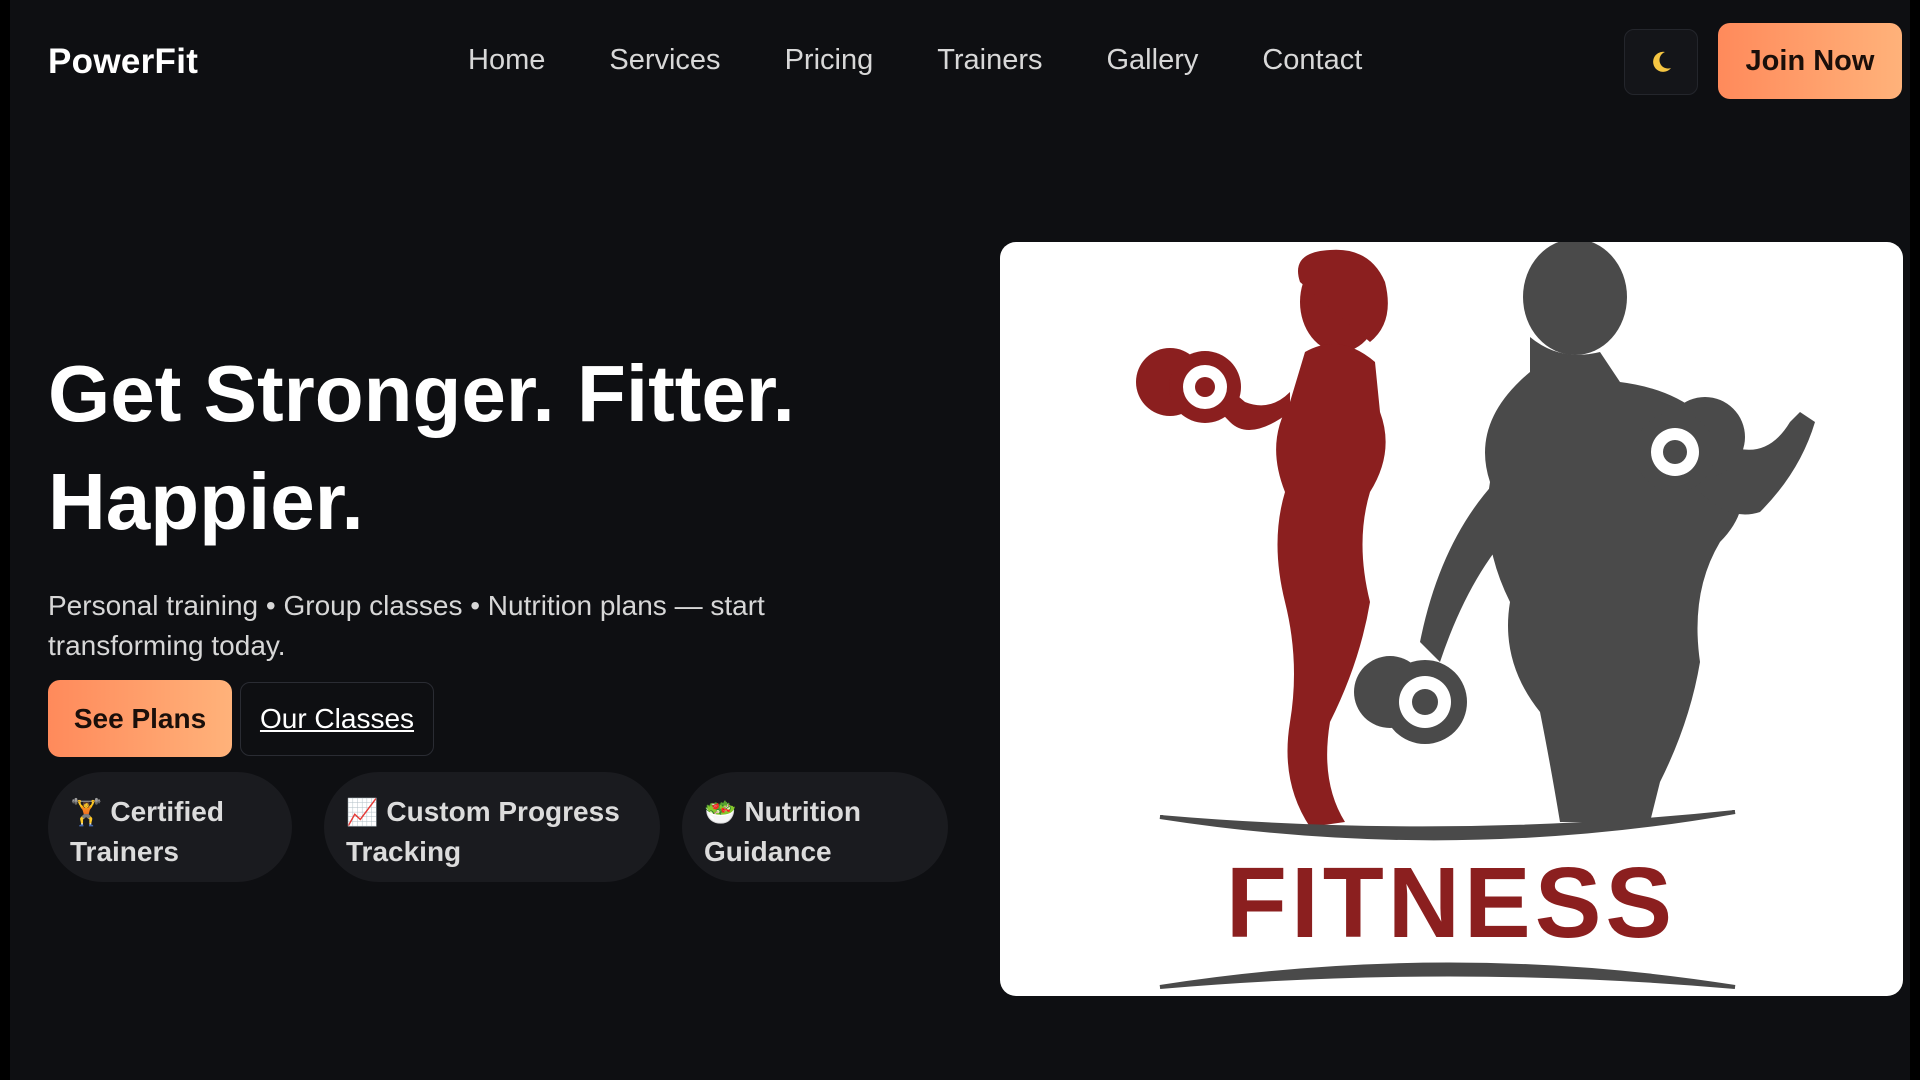 Image resolution: width=1920 pixels, height=1080 pixels. What do you see at coordinates (989, 60) in the screenshot?
I see `nav-link-trainers: Trainers` at bounding box center [989, 60].